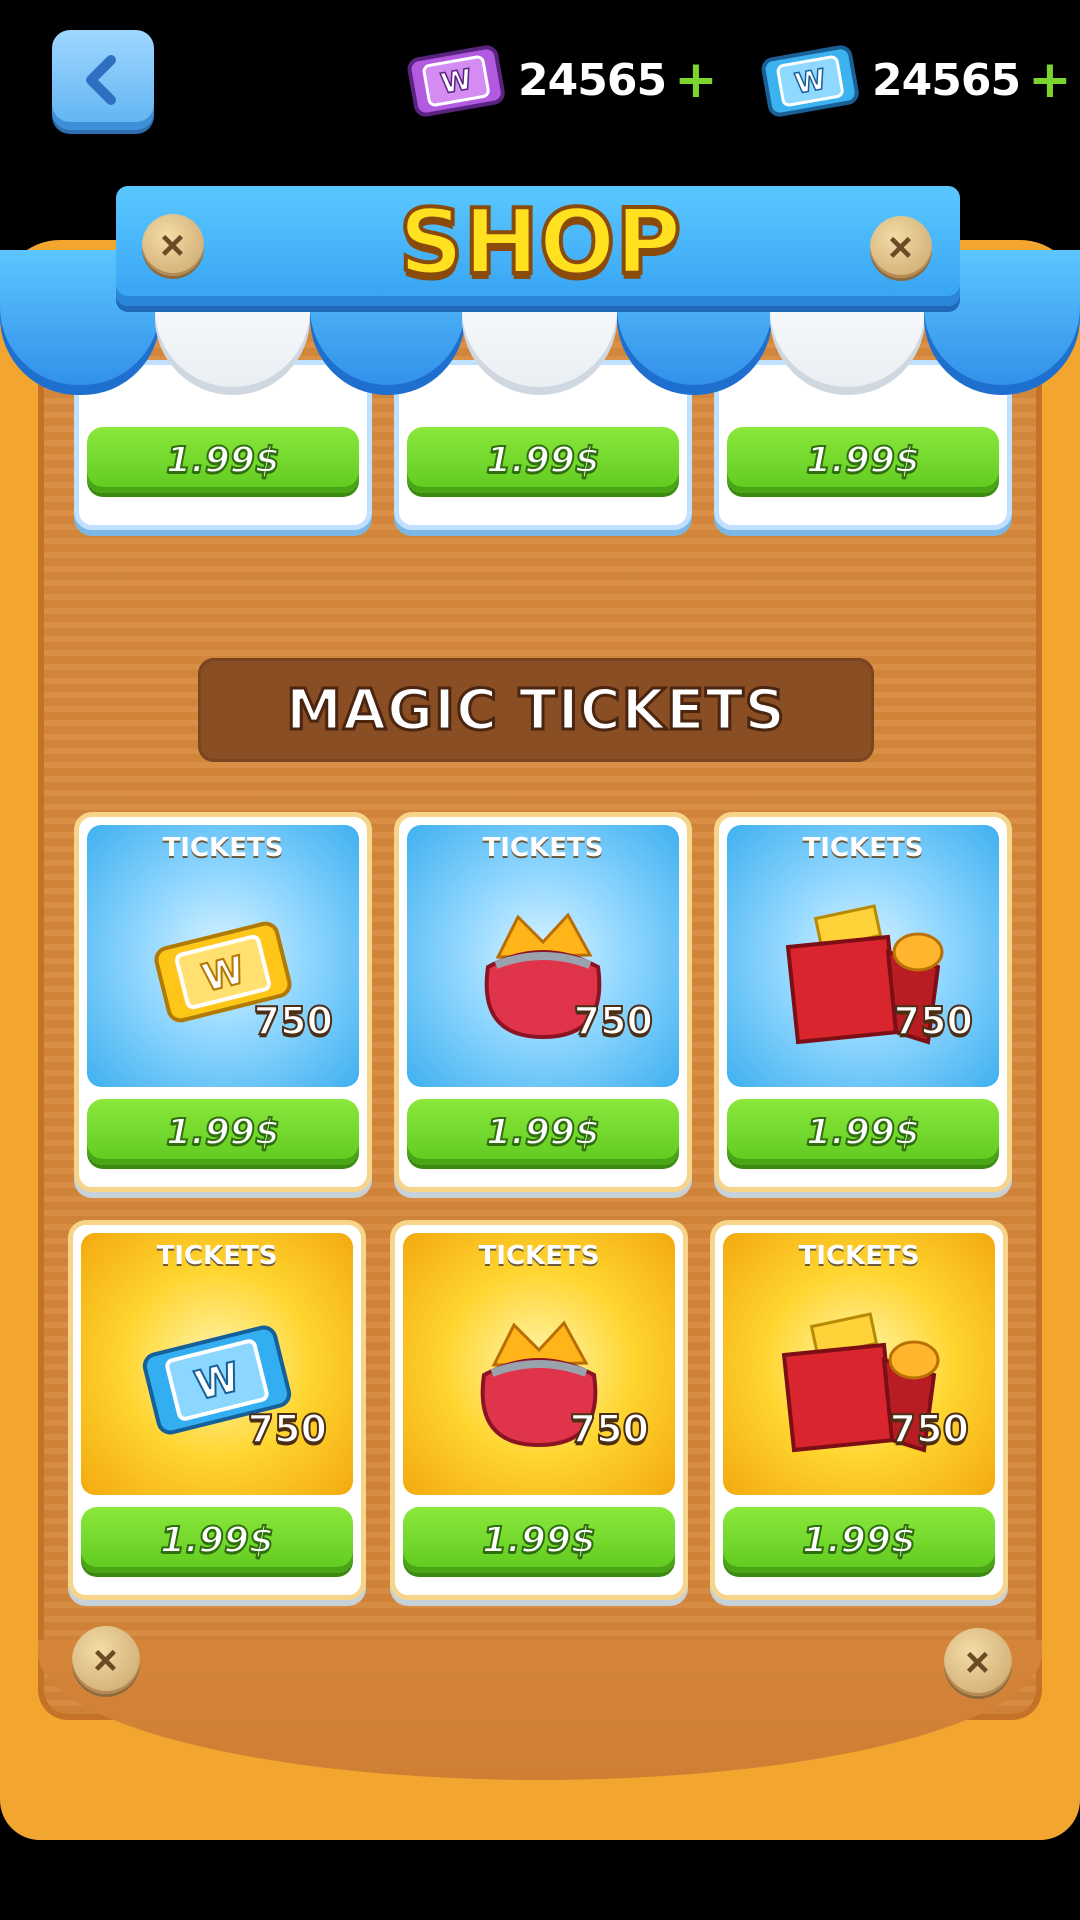 This screenshot has height=1920, width=1080. Describe the element at coordinates (592, 80) in the screenshot. I see `purple-ticket-amount: 24565` at that location.